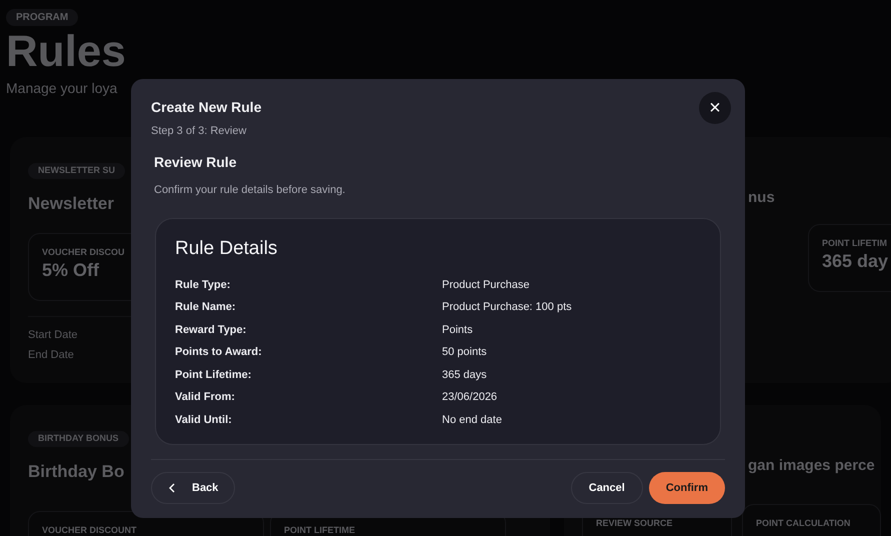 This screenshot has height=536, width=891. Describe the element at coordinates (458, 330) in the screenshot. I see `detail-value: Points` at that location.